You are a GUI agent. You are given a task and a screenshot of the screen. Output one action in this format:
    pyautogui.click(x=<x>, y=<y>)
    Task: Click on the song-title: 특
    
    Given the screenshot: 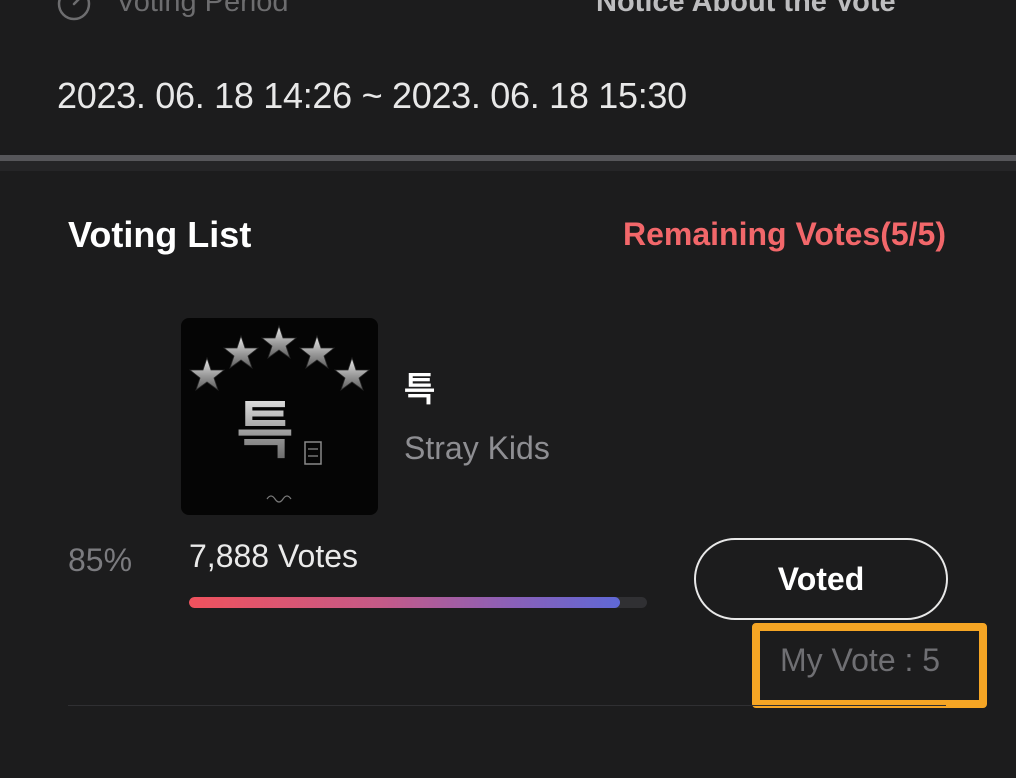 What is the action you would take?
    pyautogui.click(x=420, y=390)
    